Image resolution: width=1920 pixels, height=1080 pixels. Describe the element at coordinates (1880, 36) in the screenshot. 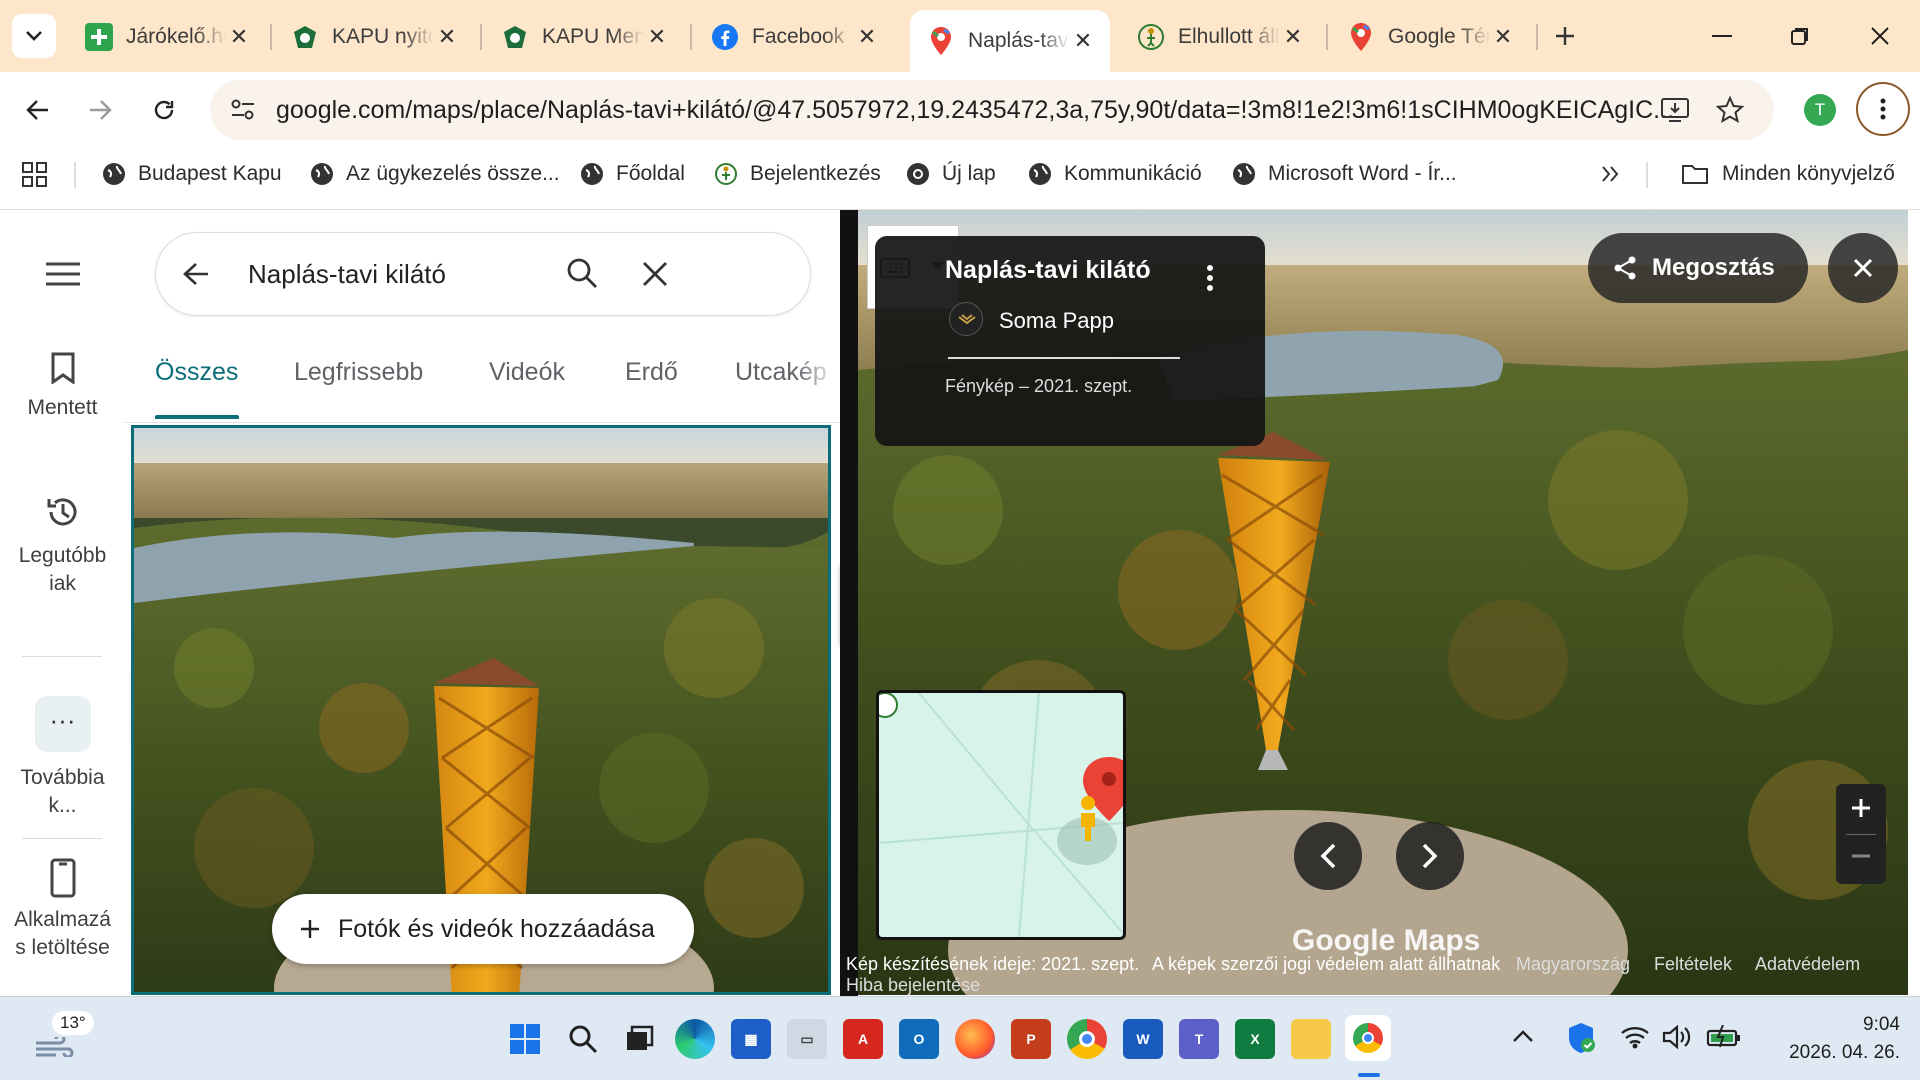

I see `close-window-button` at that location.